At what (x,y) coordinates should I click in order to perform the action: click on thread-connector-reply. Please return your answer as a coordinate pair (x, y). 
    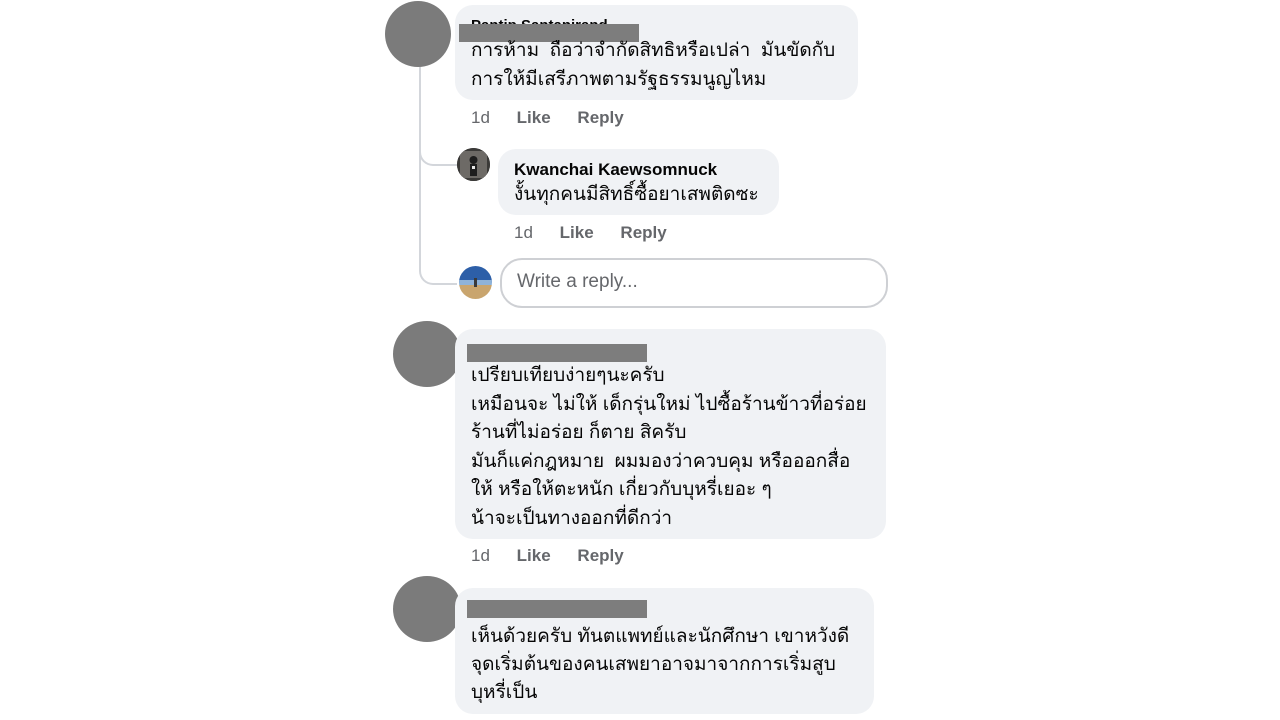
    Looking at the image, I should click on (438, 153).